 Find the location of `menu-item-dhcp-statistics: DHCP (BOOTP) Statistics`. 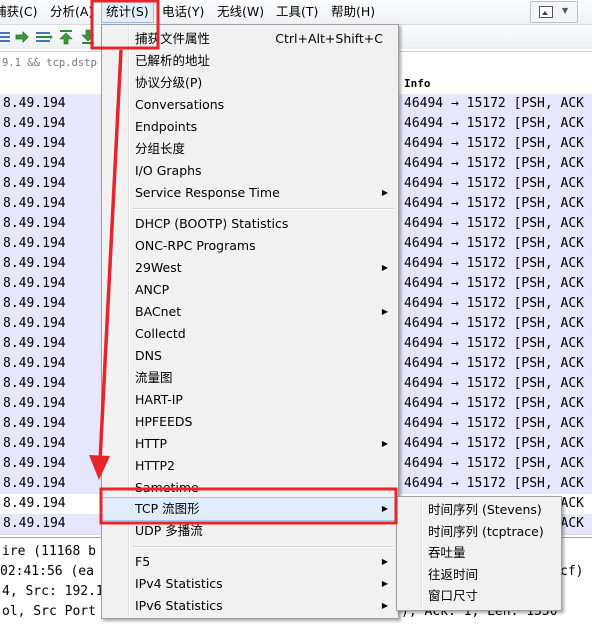

menu-item-dhcp-statistics: DHCP (BOOTP) Statistics is located at coordinates (250, 224).